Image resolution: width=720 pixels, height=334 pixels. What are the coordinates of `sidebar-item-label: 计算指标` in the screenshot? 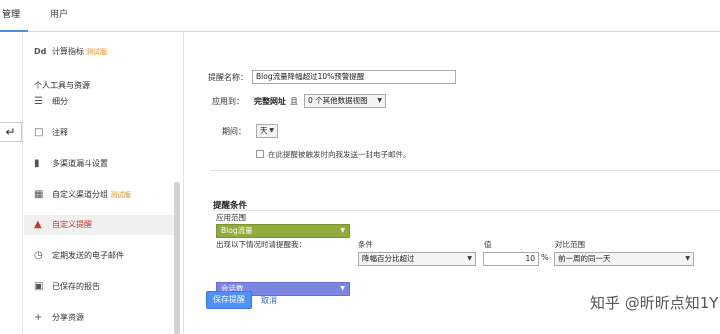 It's located at (68, 51).